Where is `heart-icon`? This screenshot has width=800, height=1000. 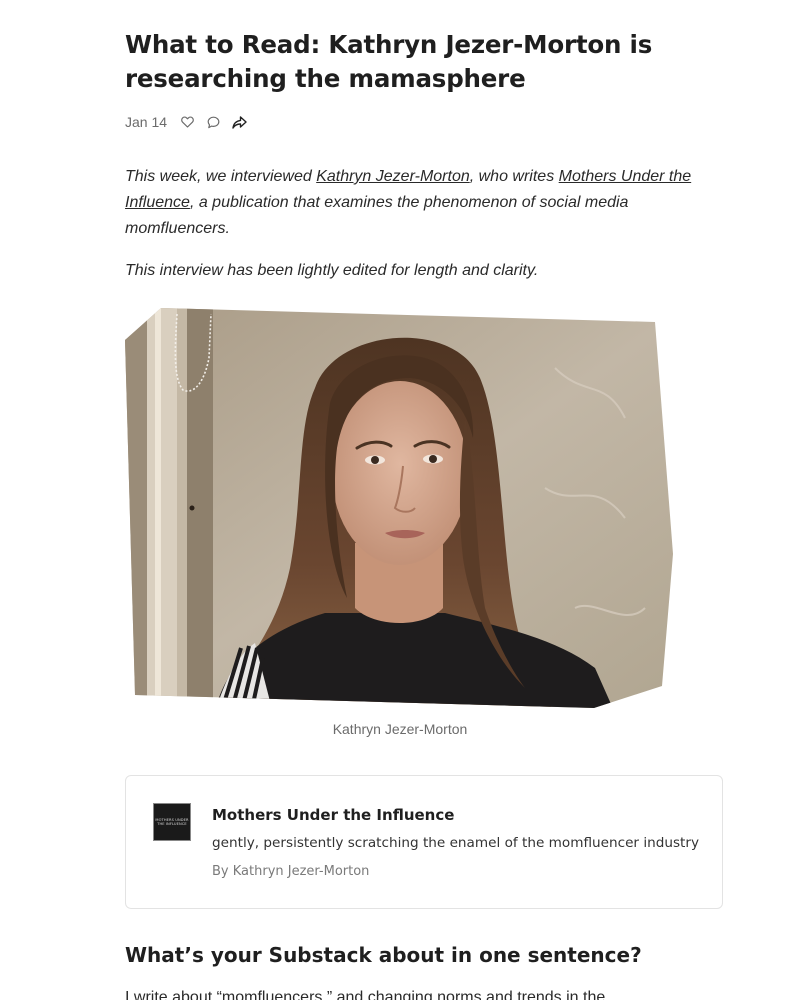
heart-icon is located at coordinates (187, 122).